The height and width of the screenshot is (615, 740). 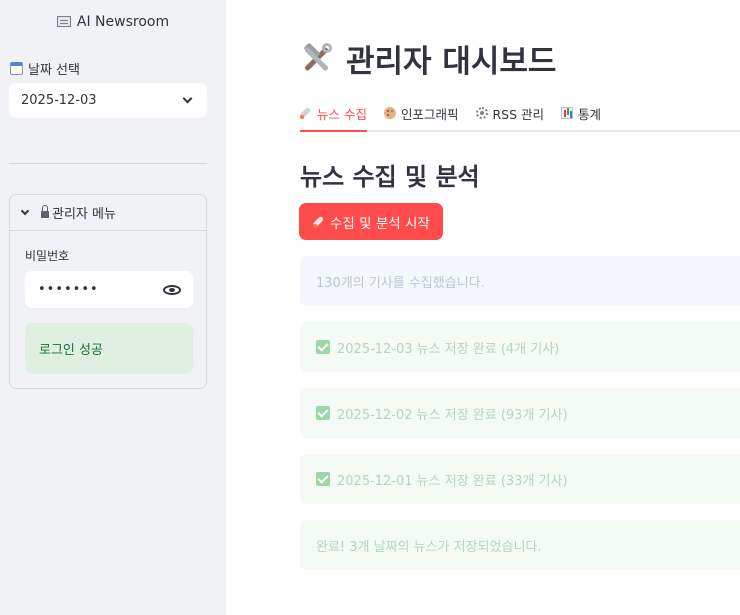 I want to click on saved-alert: 2025-12-02 뉴스 저장 완료 (93개 기사), so click(x=520, y=413).